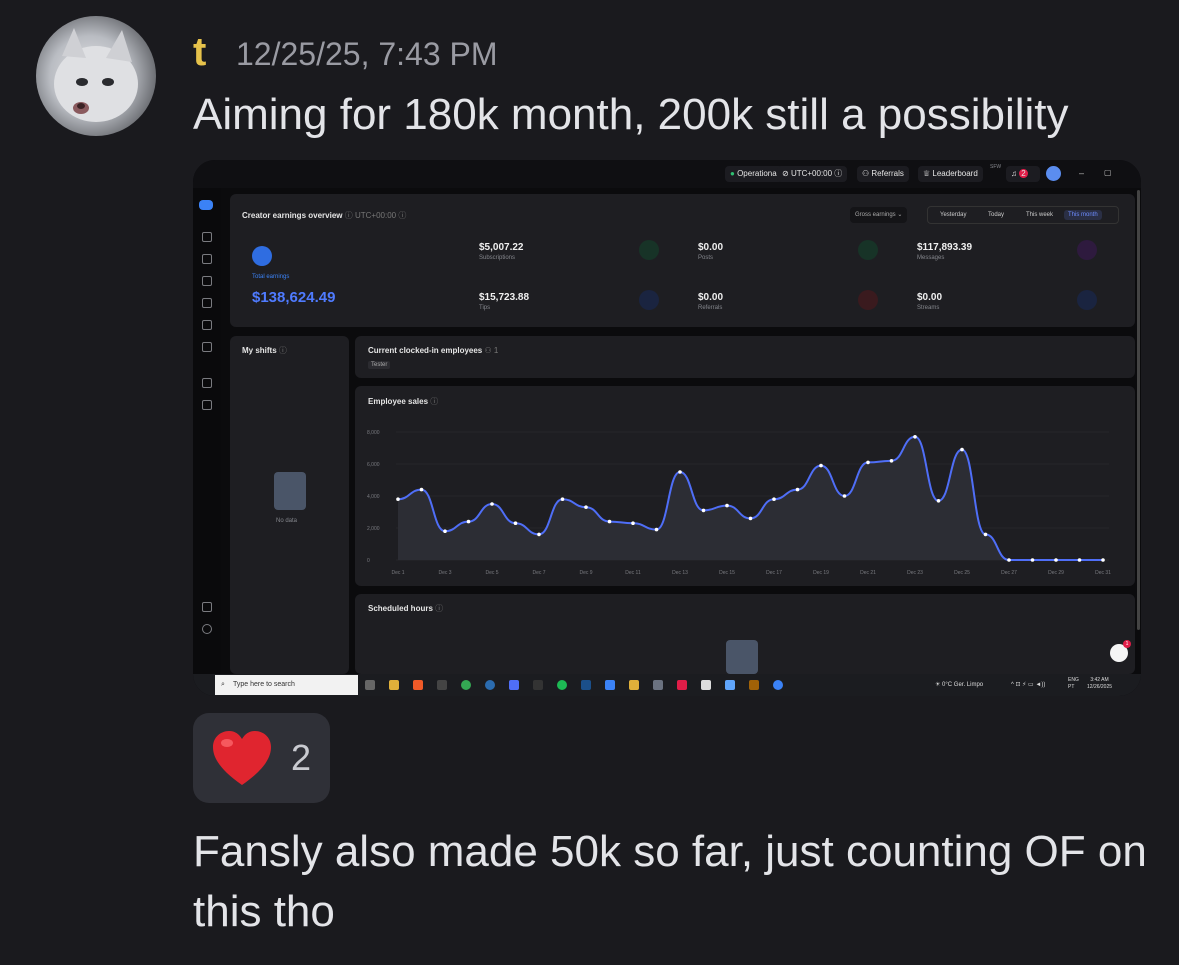 Image resolution: width=1179 pixels, height=965 pixels. I want to click on x-tick-label: Dec 3, so click(444, 573).